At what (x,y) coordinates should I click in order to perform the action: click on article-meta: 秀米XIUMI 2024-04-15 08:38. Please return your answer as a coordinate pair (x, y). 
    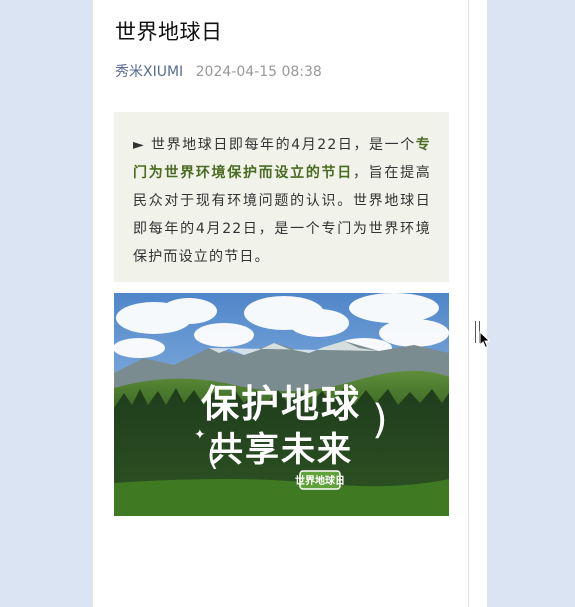
    Looking at the image, I should click on (218, 71).